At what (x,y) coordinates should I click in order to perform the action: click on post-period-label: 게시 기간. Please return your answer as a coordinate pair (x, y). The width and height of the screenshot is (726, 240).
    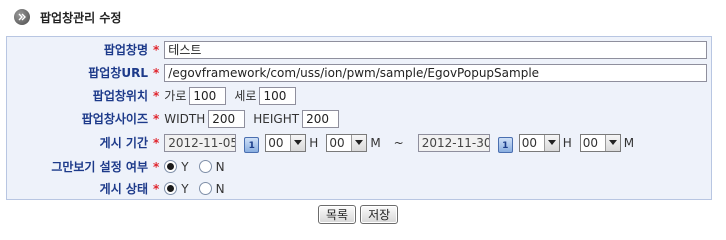
    Looking at the image, I should click on (123, 143).